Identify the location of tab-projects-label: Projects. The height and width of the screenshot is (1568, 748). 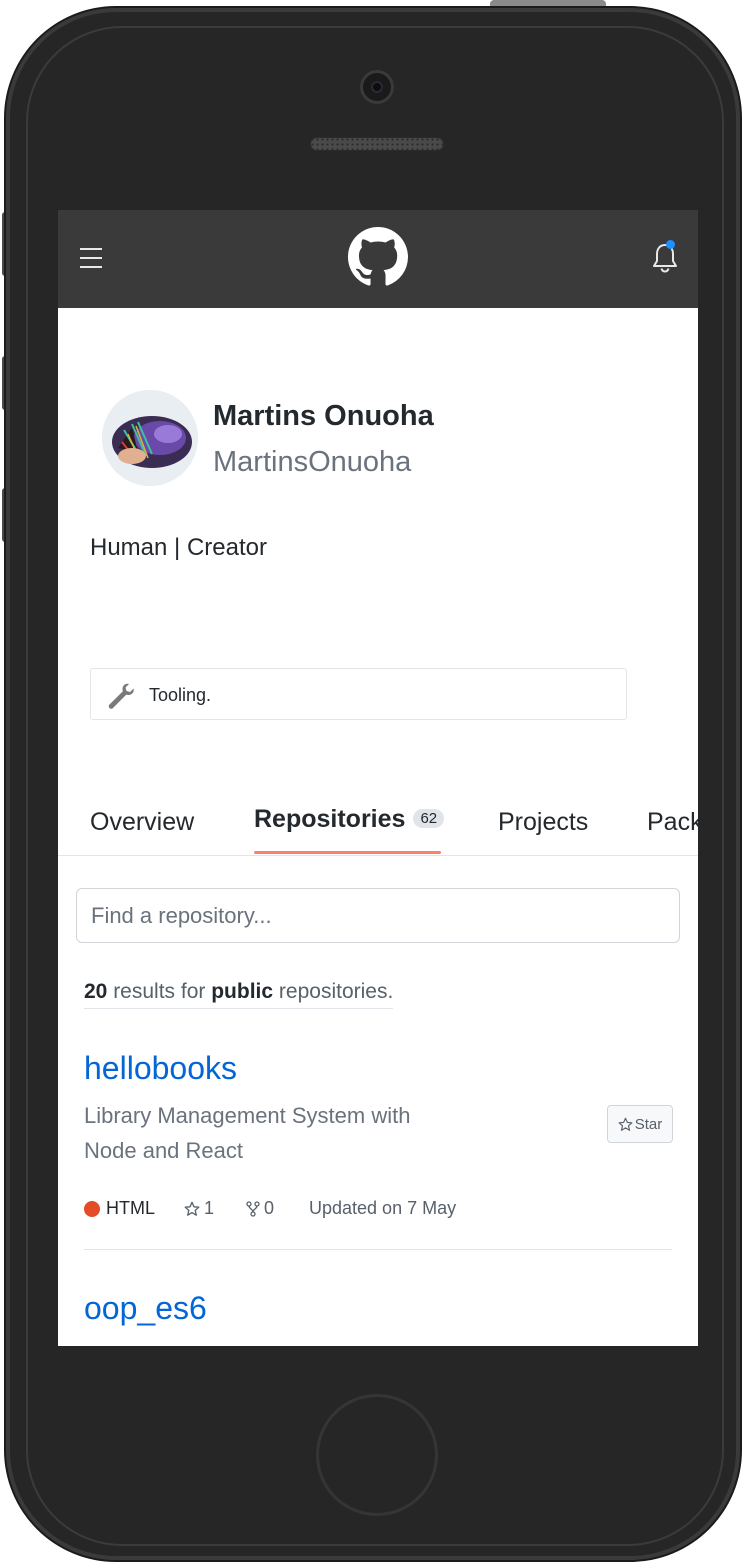
(543, 822).